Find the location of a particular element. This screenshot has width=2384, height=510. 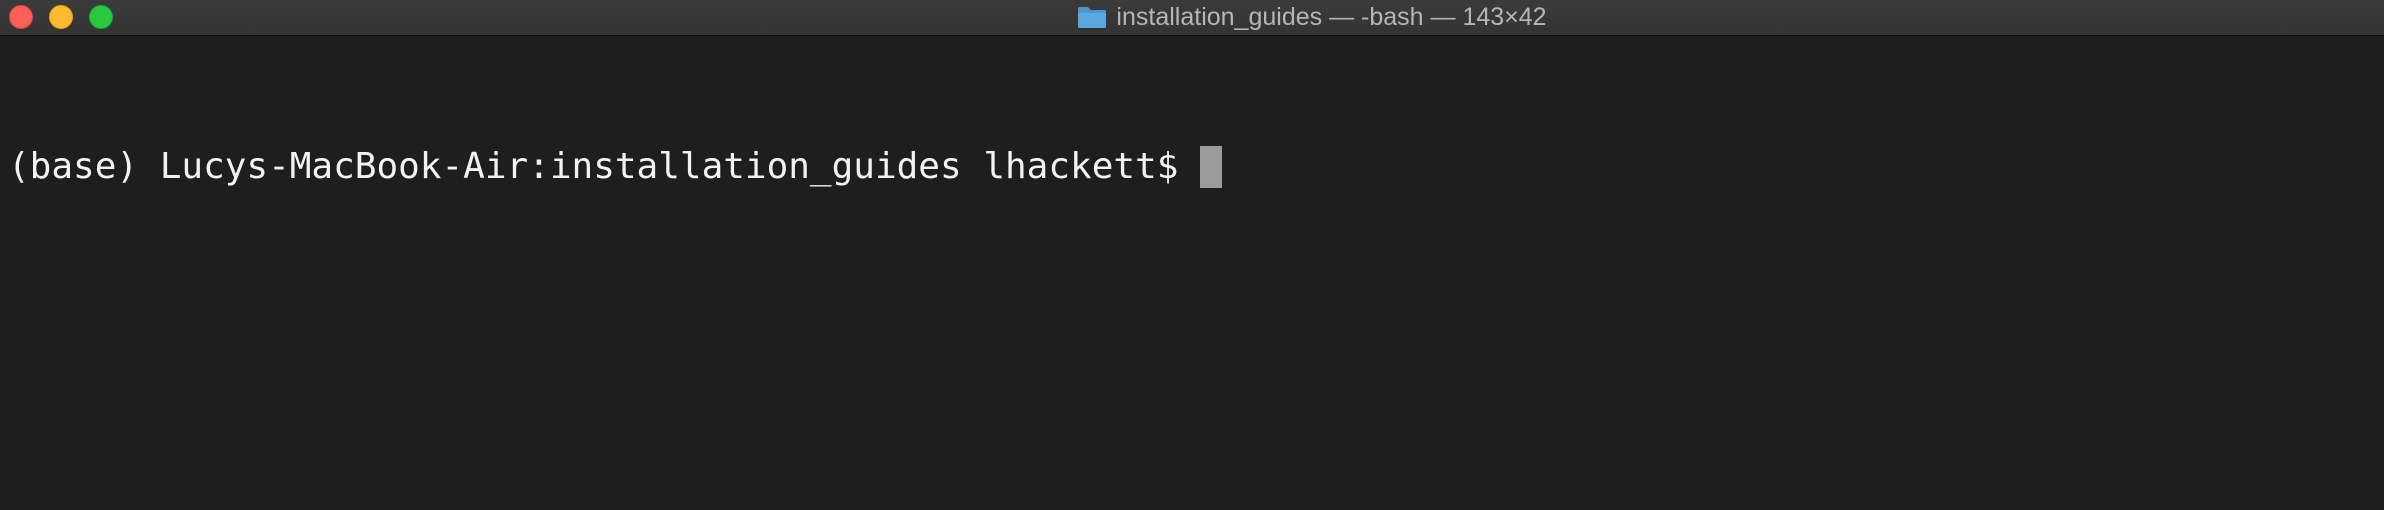

window-title-text: installation_guides — -bash — 143×42 is located at coordinates (1331, 16).